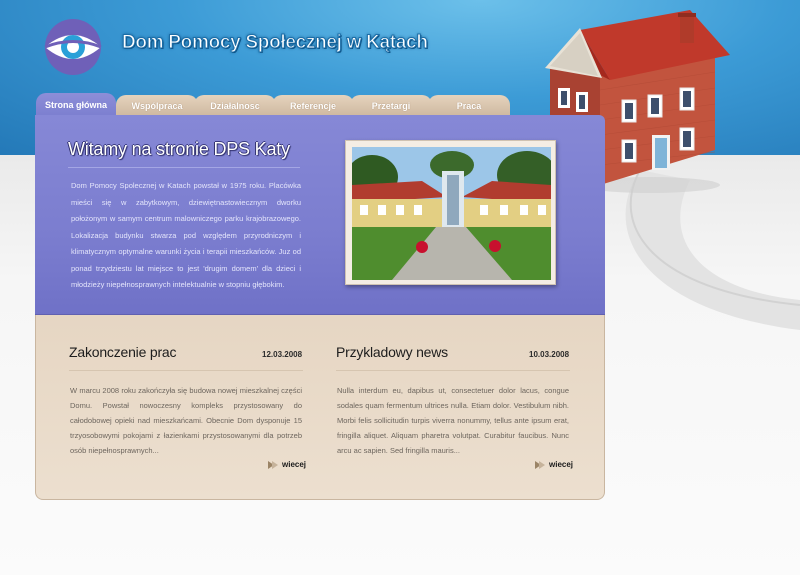 Image resolution: width=800 pixels, height=575 pixels. What do you see at coordinates (391, 106) in the screenshot?
I see `tab-przetargi: Przetargi` at bounding box center [391, 106].